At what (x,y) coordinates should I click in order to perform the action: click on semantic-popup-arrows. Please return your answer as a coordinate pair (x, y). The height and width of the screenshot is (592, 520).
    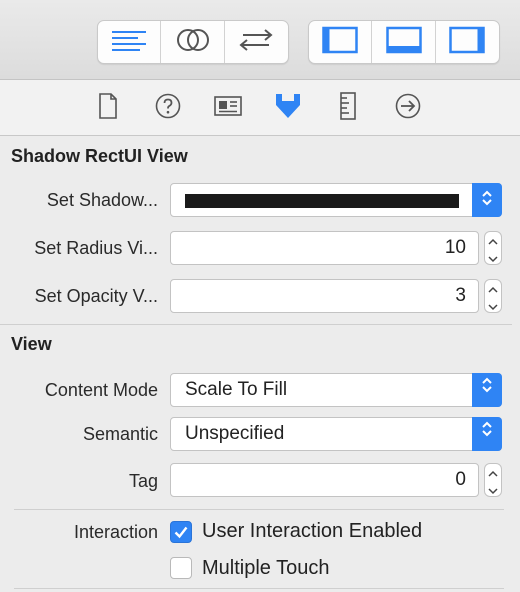
    Looking at the image, I should click on (487, 434).